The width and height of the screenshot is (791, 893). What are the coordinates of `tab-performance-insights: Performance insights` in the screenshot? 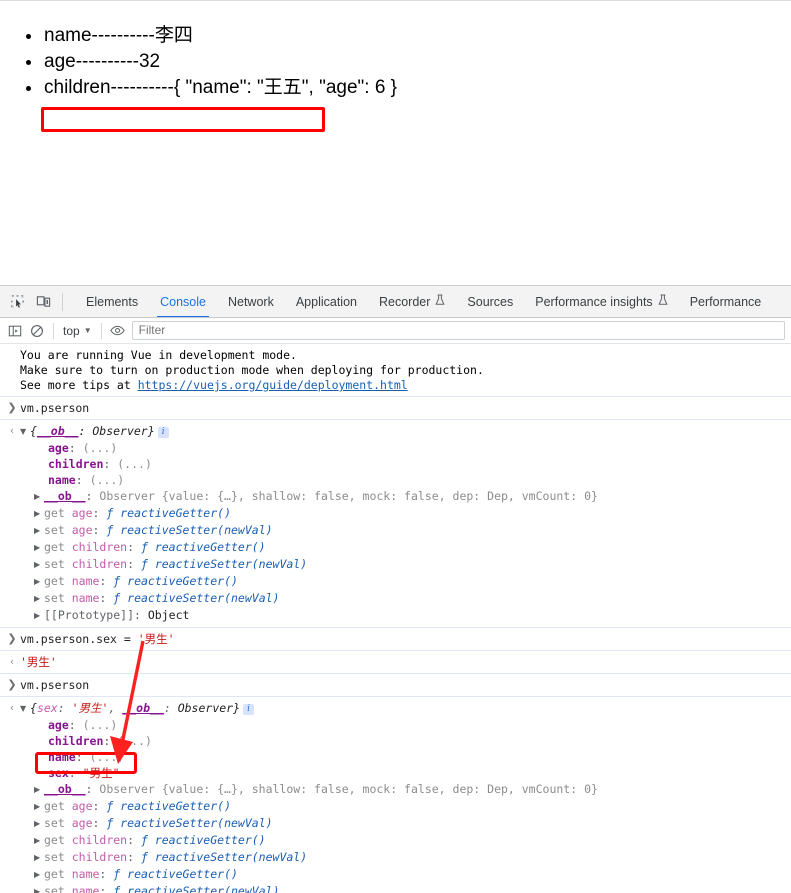 It's located at (601, 301).